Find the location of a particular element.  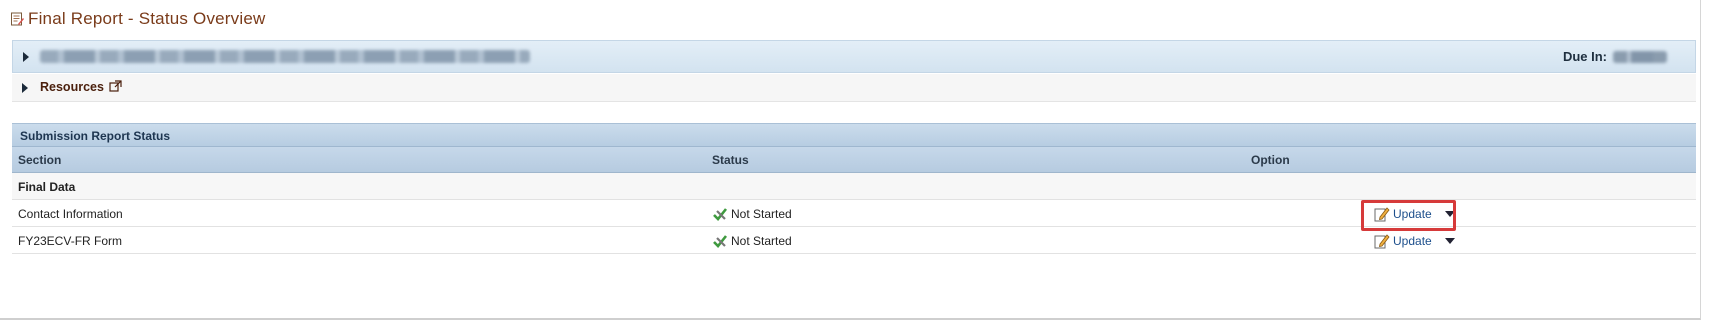

panel-header: Submission Report Status is located at coordinates (854, 135).